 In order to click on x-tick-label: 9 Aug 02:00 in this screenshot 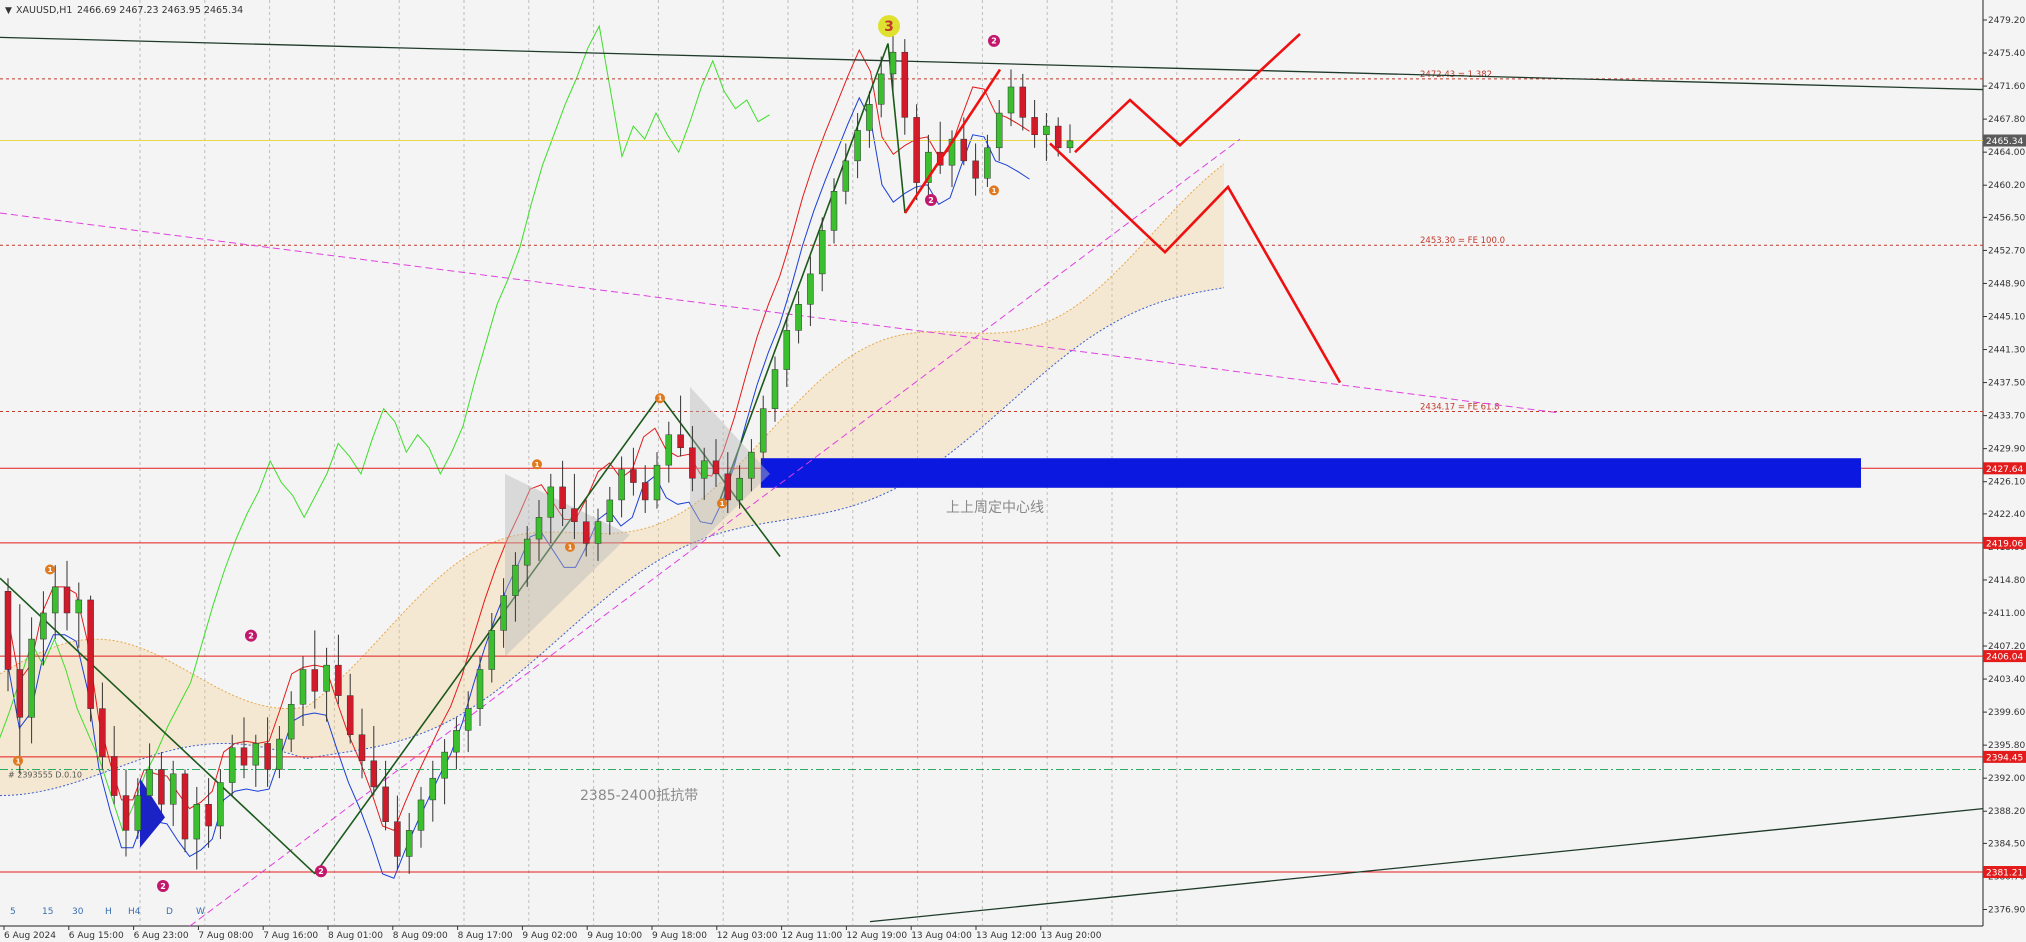, I will do `click(549, 936)`.